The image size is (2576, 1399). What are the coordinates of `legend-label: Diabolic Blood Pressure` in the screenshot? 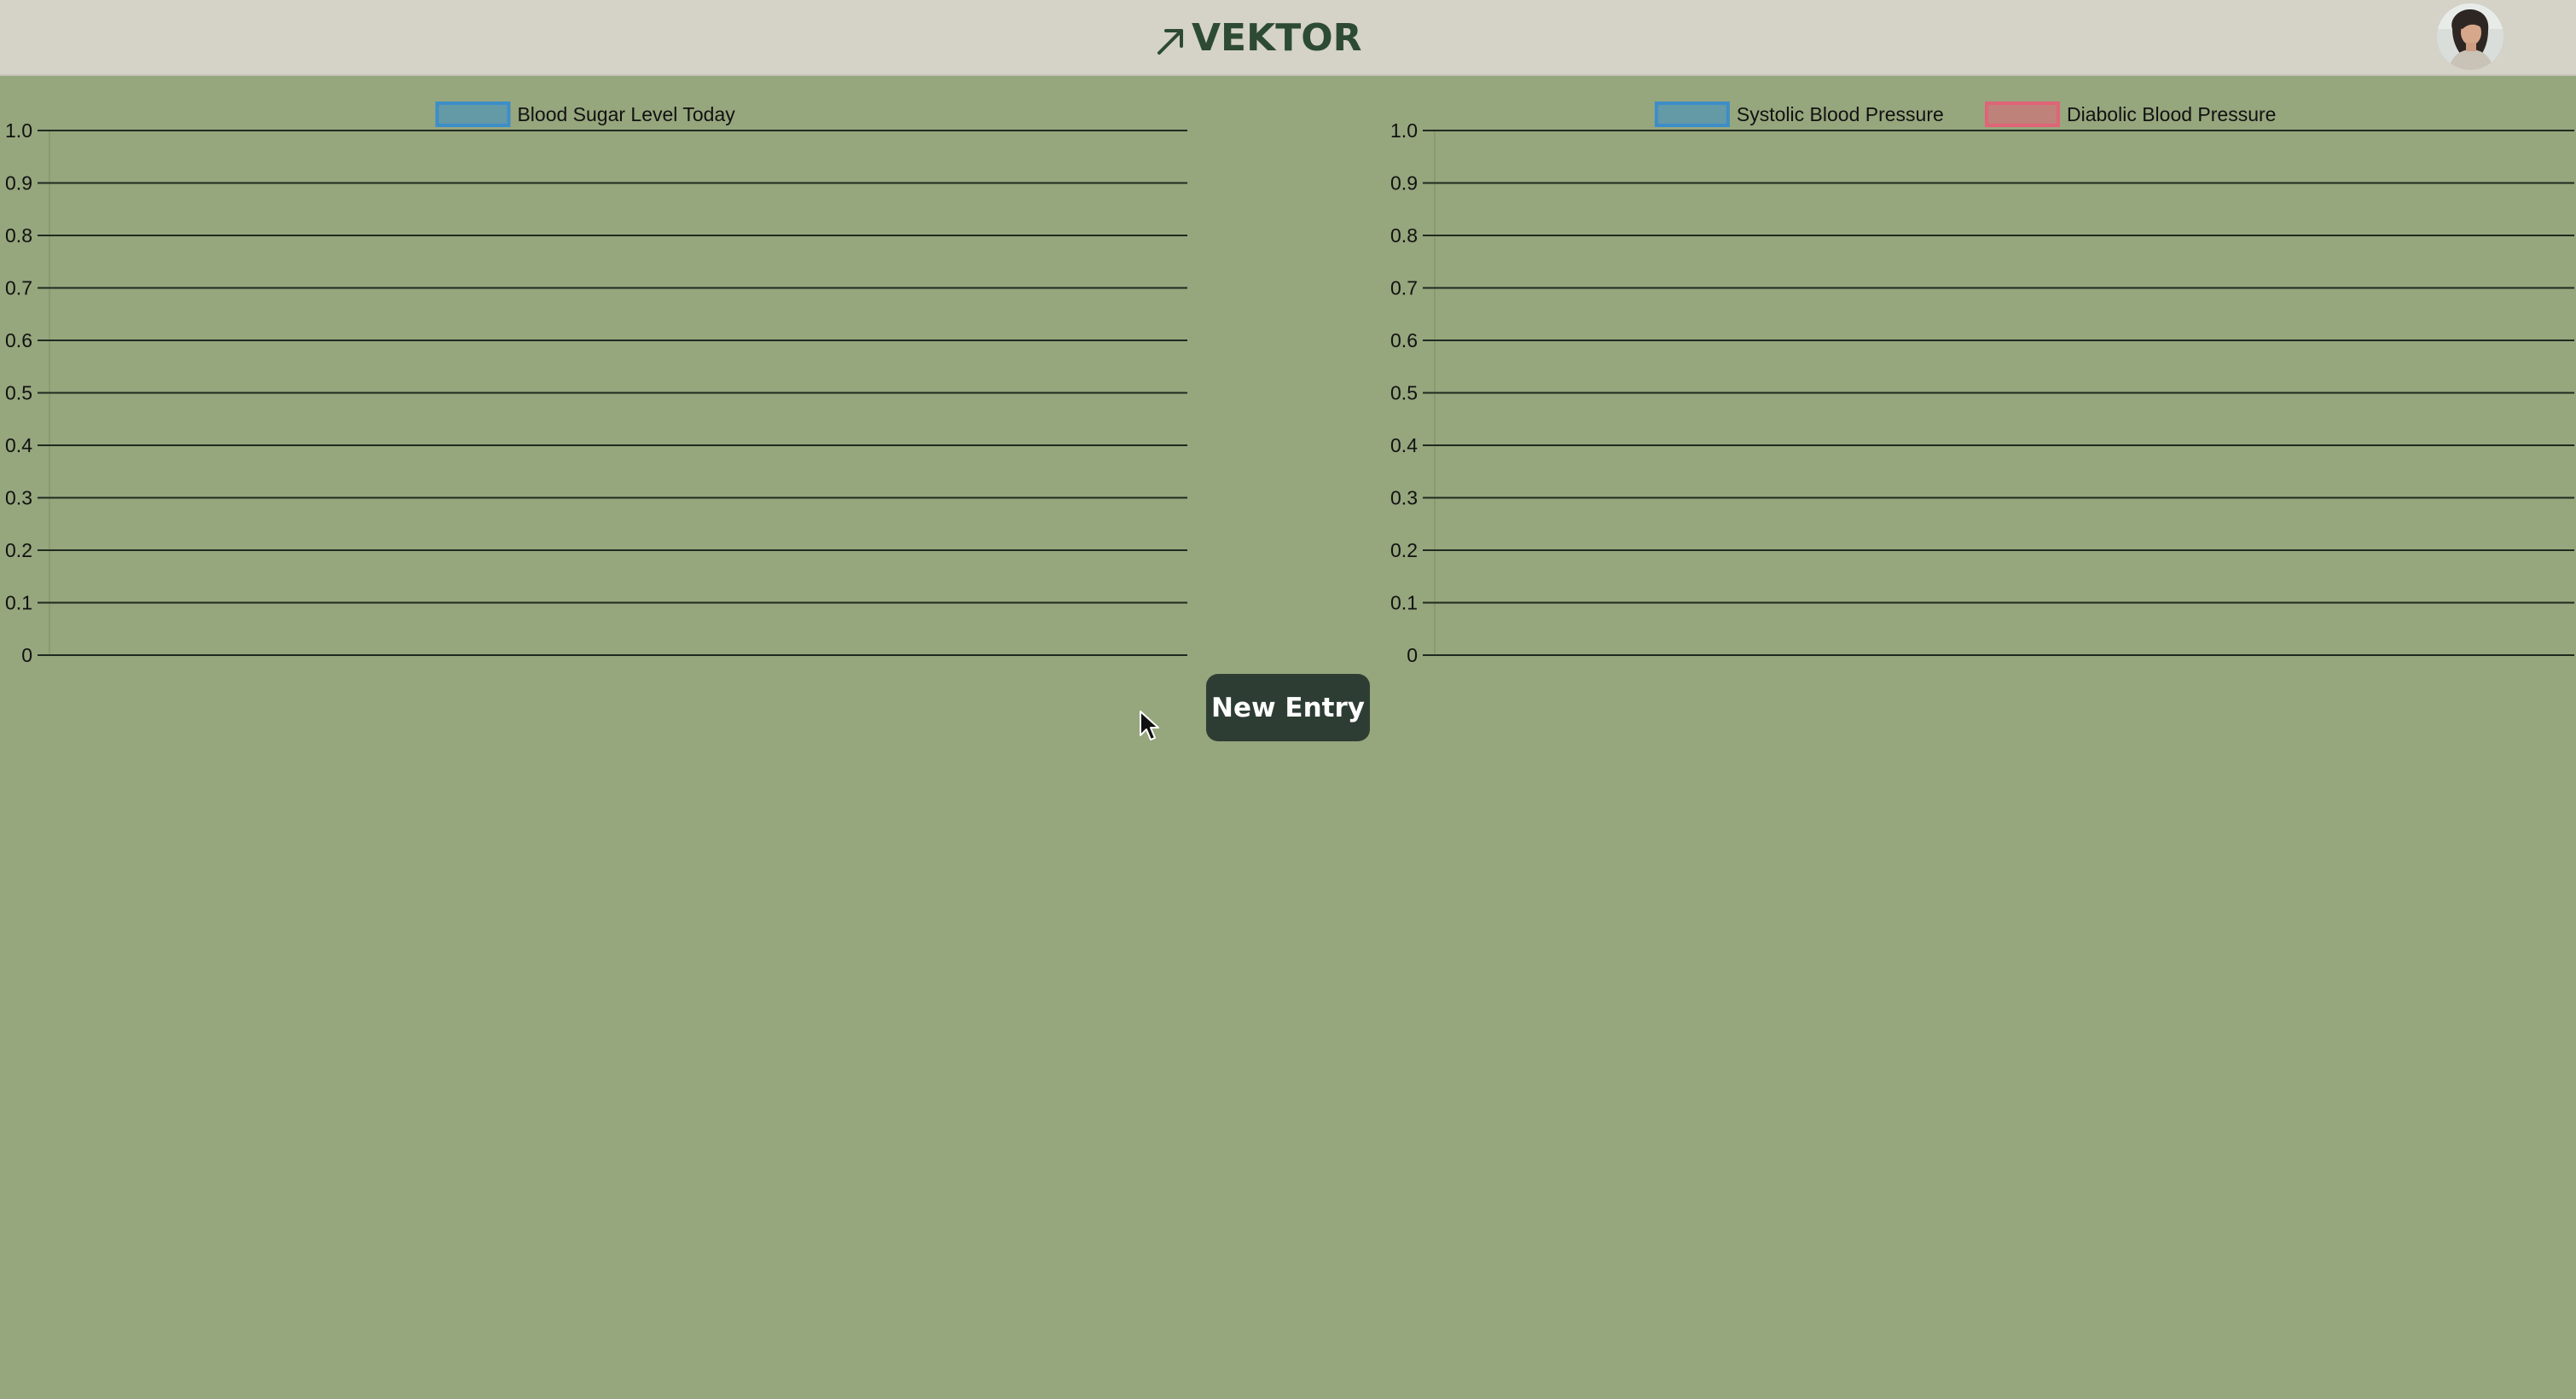 It's located at (2171, 114).